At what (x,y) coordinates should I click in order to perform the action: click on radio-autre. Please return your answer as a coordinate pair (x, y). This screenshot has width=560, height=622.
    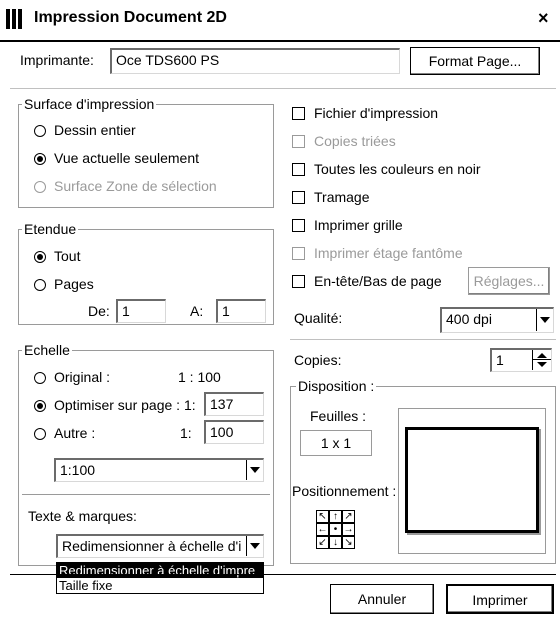
    Looking at the image, I should click on (40, 434).